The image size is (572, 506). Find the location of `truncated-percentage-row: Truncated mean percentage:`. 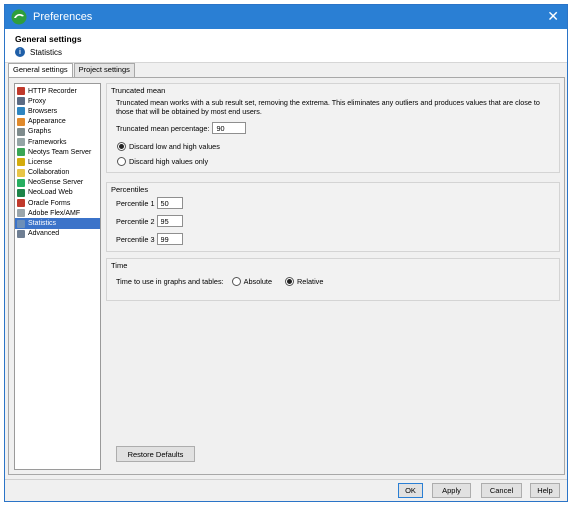

truncated-percentage-row: Truncated mean percentage: is located at coordinates (181, 128).